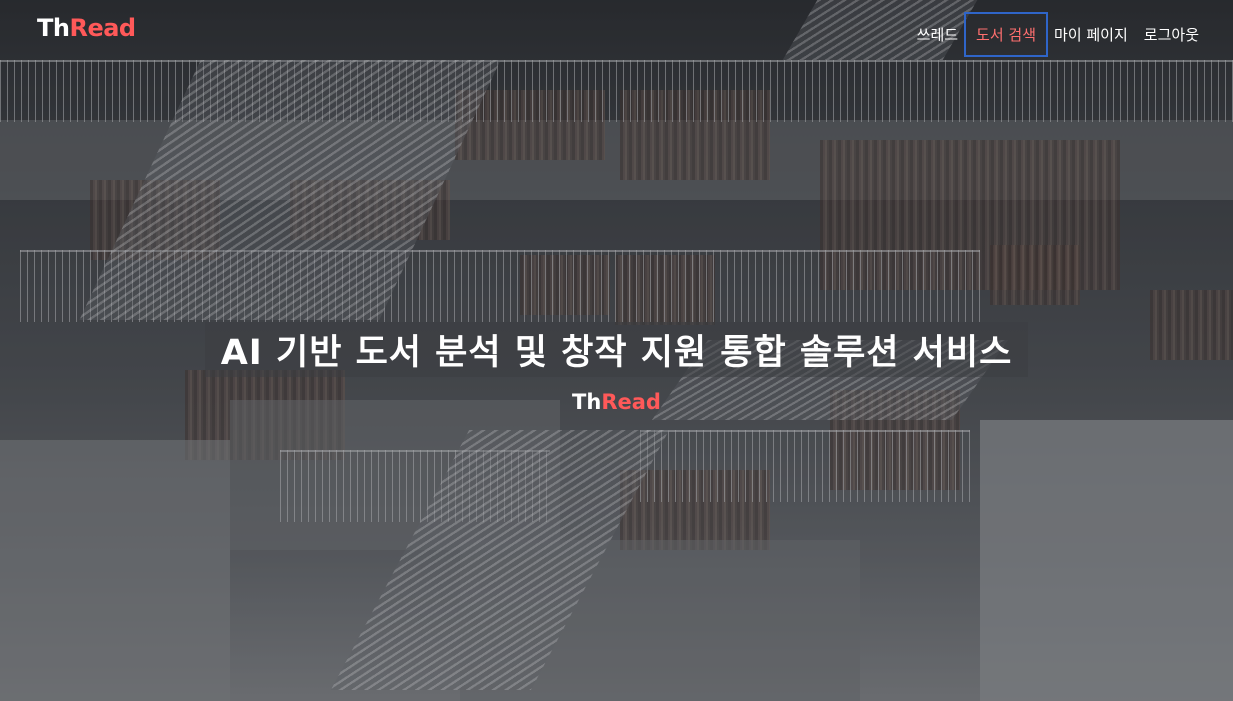 The height and width of the screenshot is (701, 1233). What do you see at coordinates (587, 402) in the screenshot?
I see `subtitle-text-th: Th` at bounding box center [587, 402].